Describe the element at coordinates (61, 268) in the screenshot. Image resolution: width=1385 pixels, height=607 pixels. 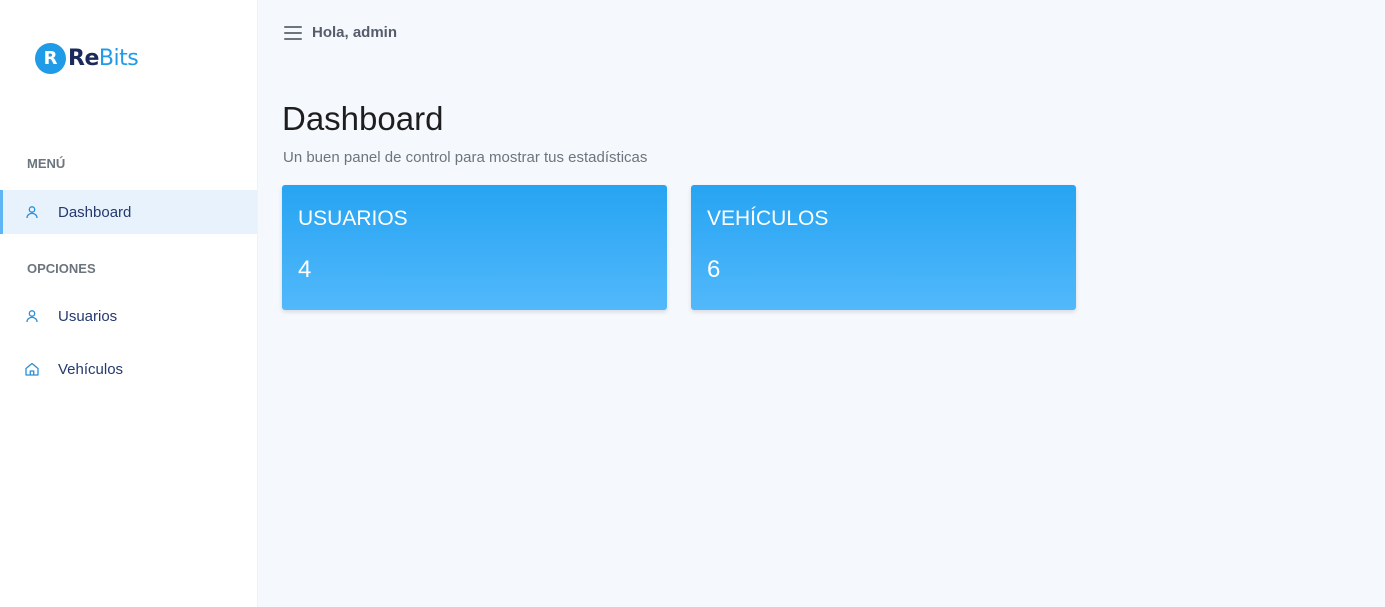
I see `options-section-title: OPCIONES` at that location.